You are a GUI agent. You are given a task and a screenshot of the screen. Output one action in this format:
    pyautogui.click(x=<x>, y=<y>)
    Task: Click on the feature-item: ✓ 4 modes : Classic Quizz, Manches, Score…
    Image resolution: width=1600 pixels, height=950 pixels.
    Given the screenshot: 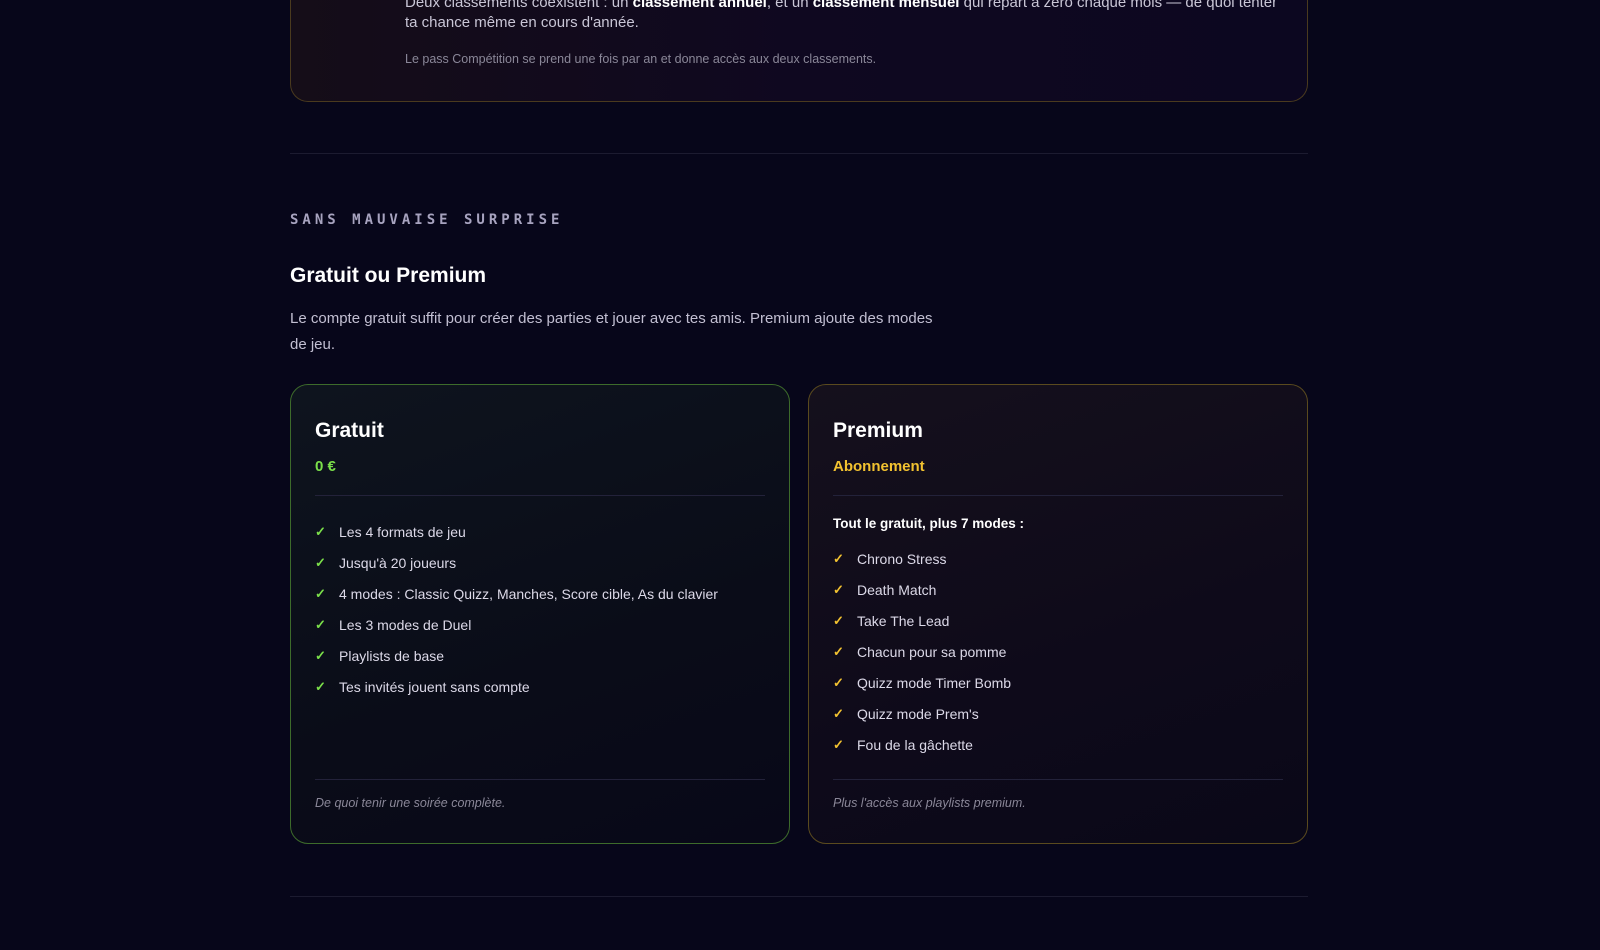 What is the action you would take?
    pyautogui.click(x=540, y=593)
    